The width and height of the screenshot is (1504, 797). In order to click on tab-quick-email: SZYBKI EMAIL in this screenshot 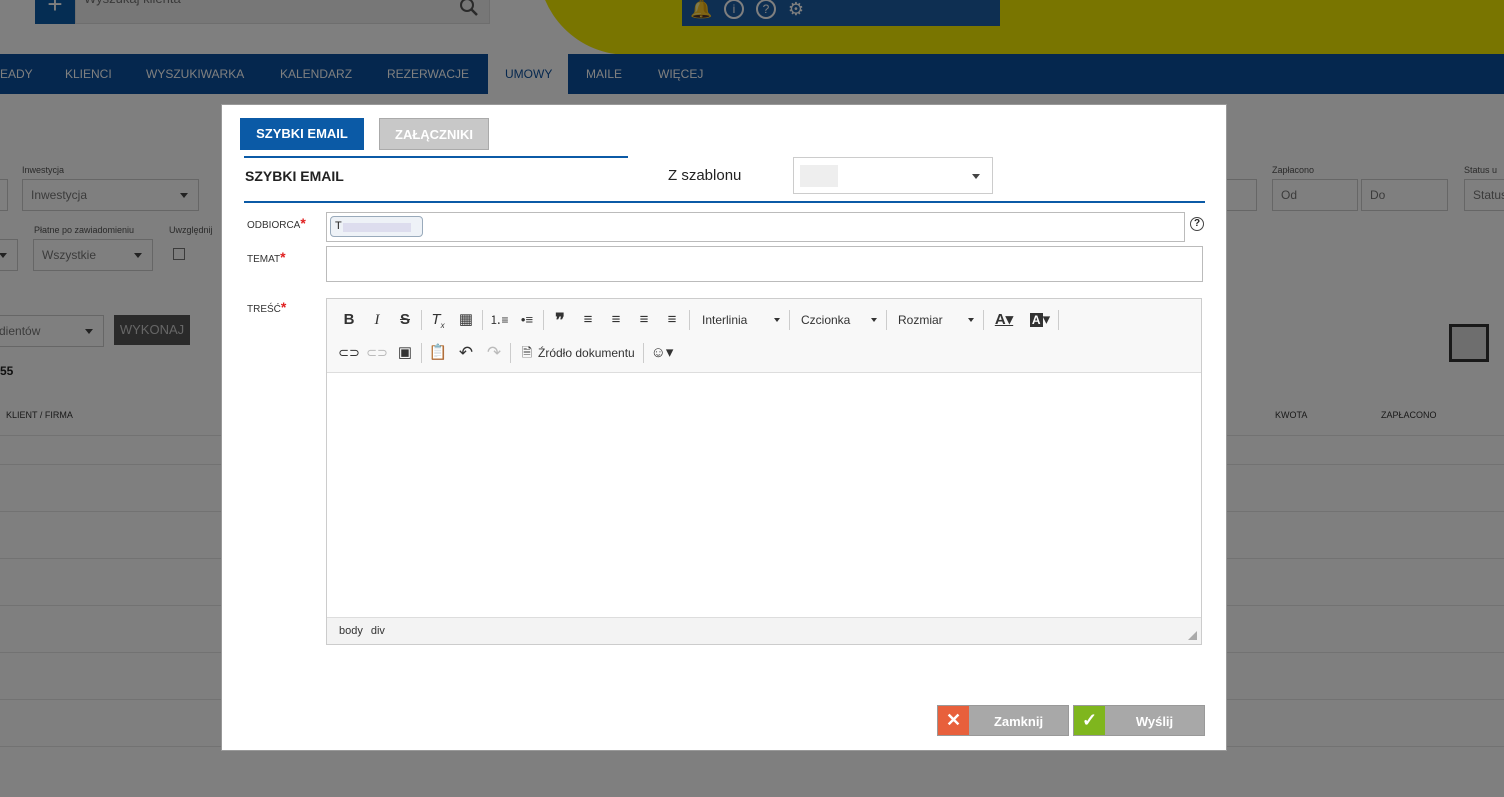, I will do `click(302, 134)`.